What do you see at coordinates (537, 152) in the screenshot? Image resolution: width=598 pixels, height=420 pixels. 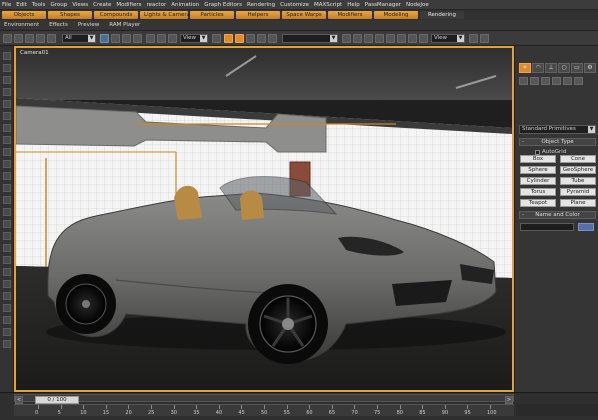 I see `autogrid-checkbox` at bounding box center [537, 152].